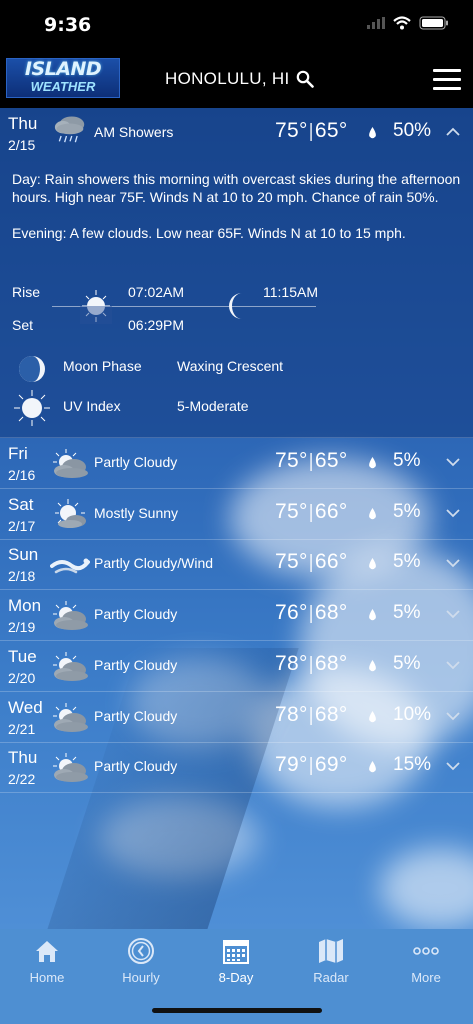 Image resolution: width=473 pixels, height=1024 pixels. I want to click on location-selector: HONOLULU, HI, so click(239, 79).